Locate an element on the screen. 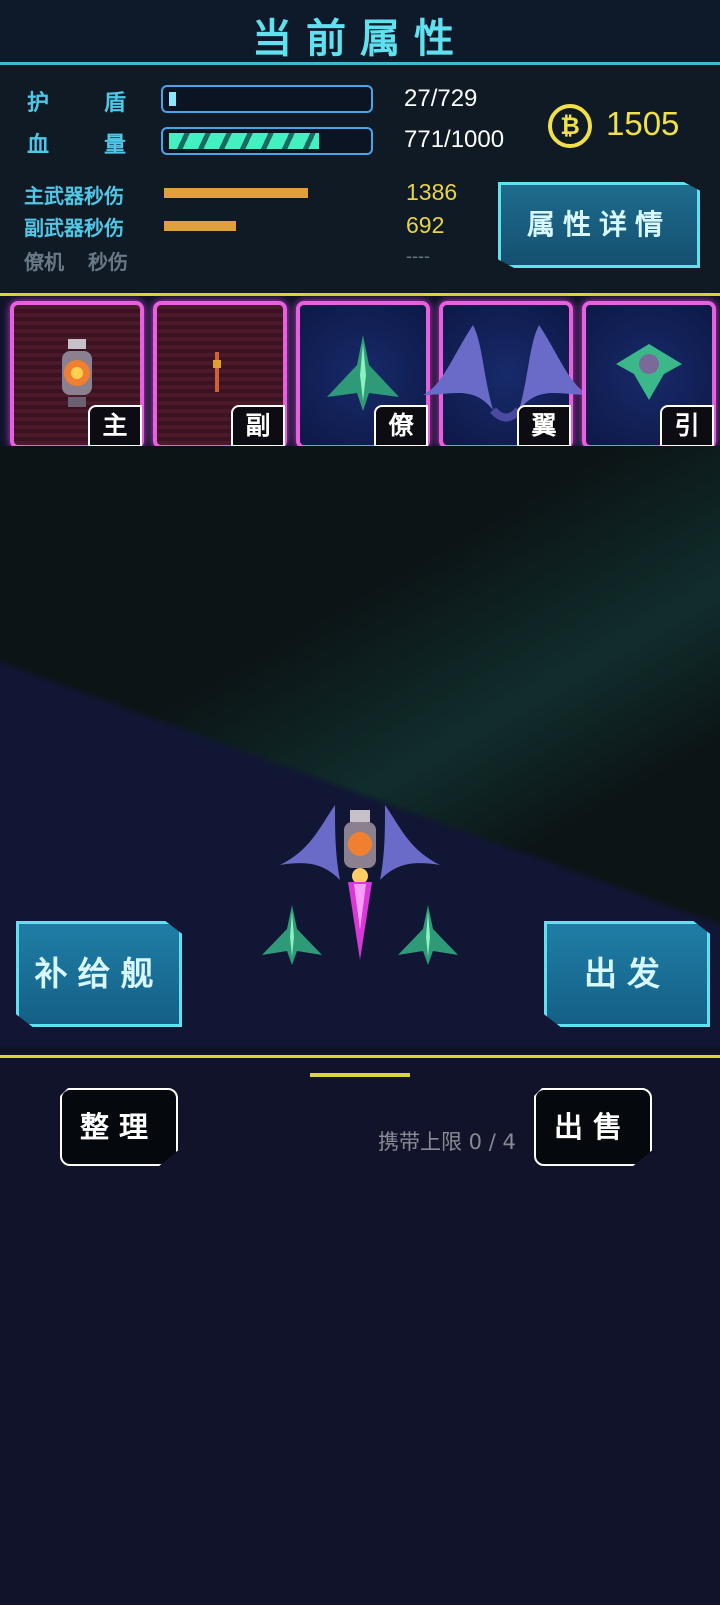 Image resolution: width=720 pixels, height=1605 pixels. slots-divider is located at coordinates (360, 294).